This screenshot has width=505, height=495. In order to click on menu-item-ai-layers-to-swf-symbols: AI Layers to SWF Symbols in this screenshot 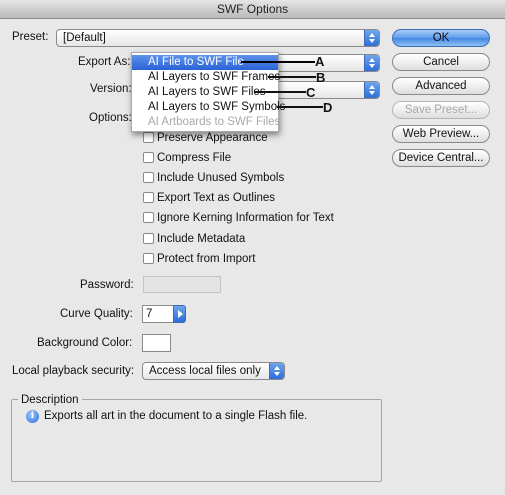, I will do `click(208, 107)`.